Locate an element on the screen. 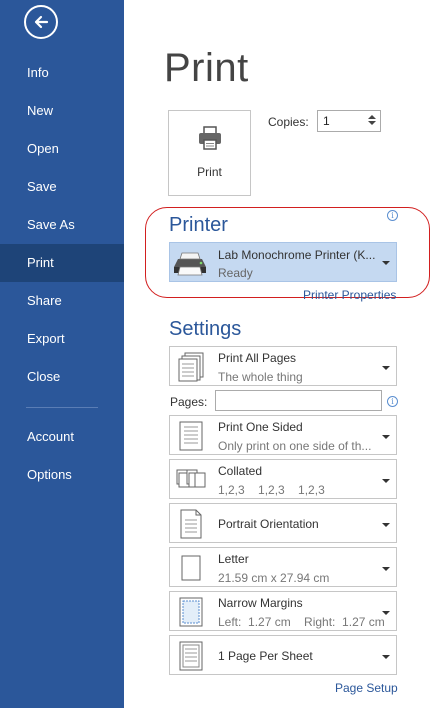  nav-item-info: Info is located at coordinates (62, 73).